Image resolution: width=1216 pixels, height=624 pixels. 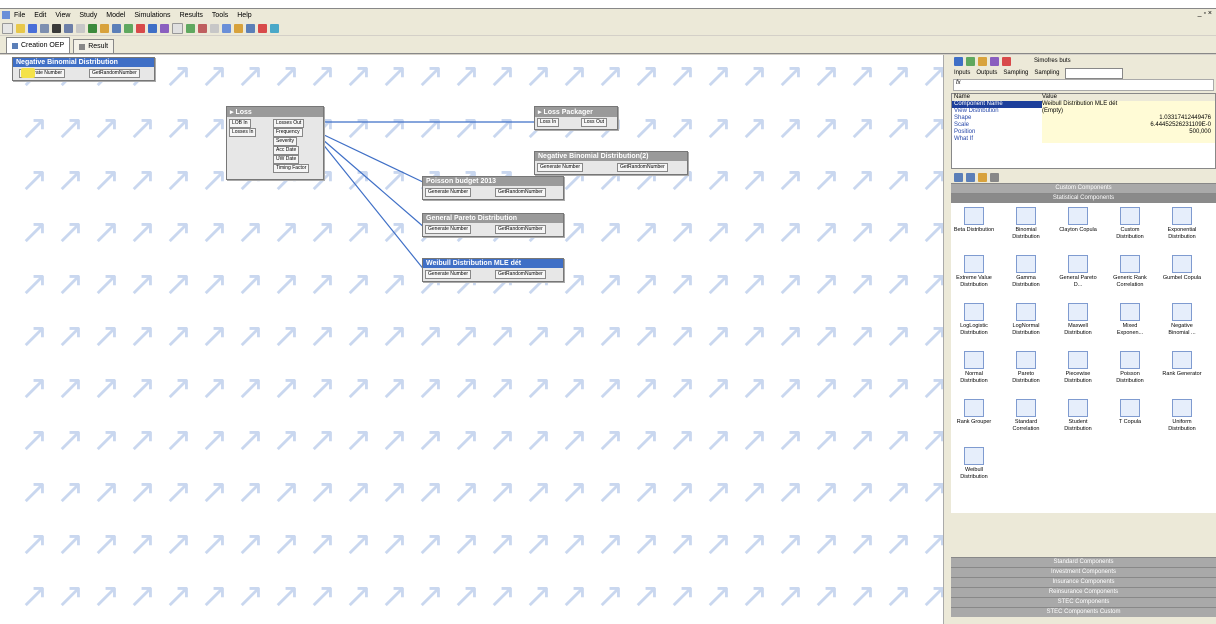 I want to click on link-icon, so click(x=226, y=28).